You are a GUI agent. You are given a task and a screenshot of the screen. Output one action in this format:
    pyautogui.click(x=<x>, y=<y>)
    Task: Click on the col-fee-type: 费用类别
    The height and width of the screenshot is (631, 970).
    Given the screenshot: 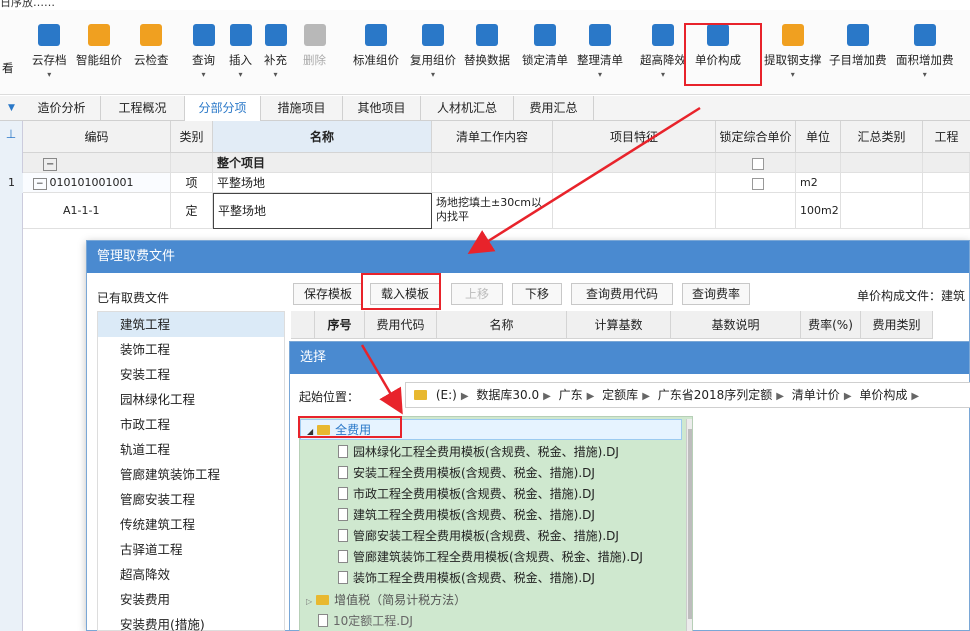 What is the action you would take?
    pyautogui.click(x=897, y=325)
    